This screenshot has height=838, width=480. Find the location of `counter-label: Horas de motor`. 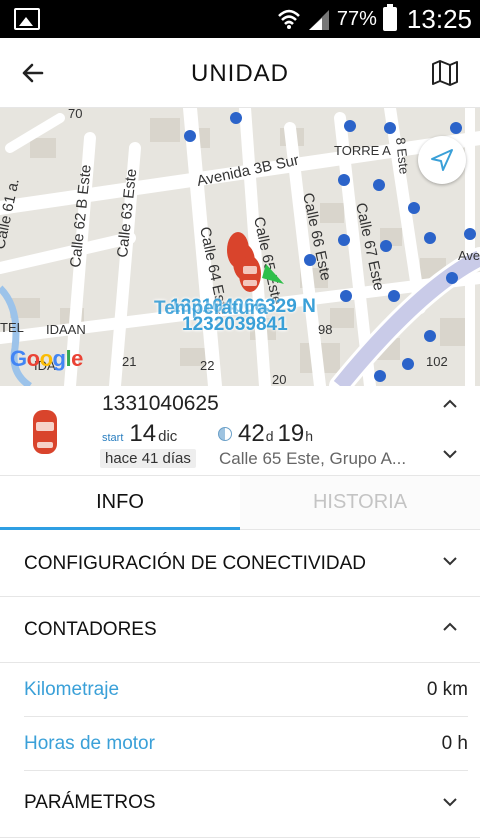

counter-label: Horas de motor is located at coordinates (89, 743).